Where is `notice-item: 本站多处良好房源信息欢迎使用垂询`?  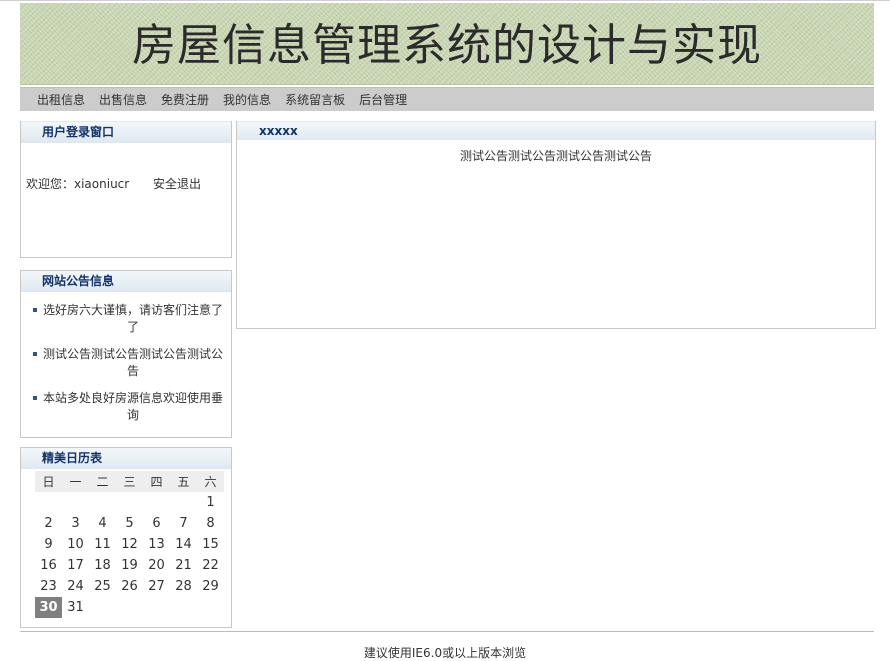
notice-item: 本站多处良好房源信息欢迎使用垂询 is located at coordinates (129, 407).